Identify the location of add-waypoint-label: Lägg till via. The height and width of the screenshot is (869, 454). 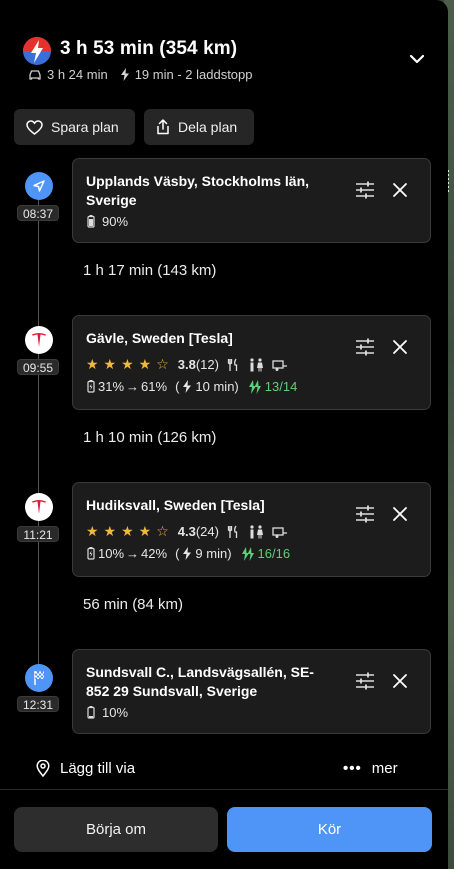
(98, 768).